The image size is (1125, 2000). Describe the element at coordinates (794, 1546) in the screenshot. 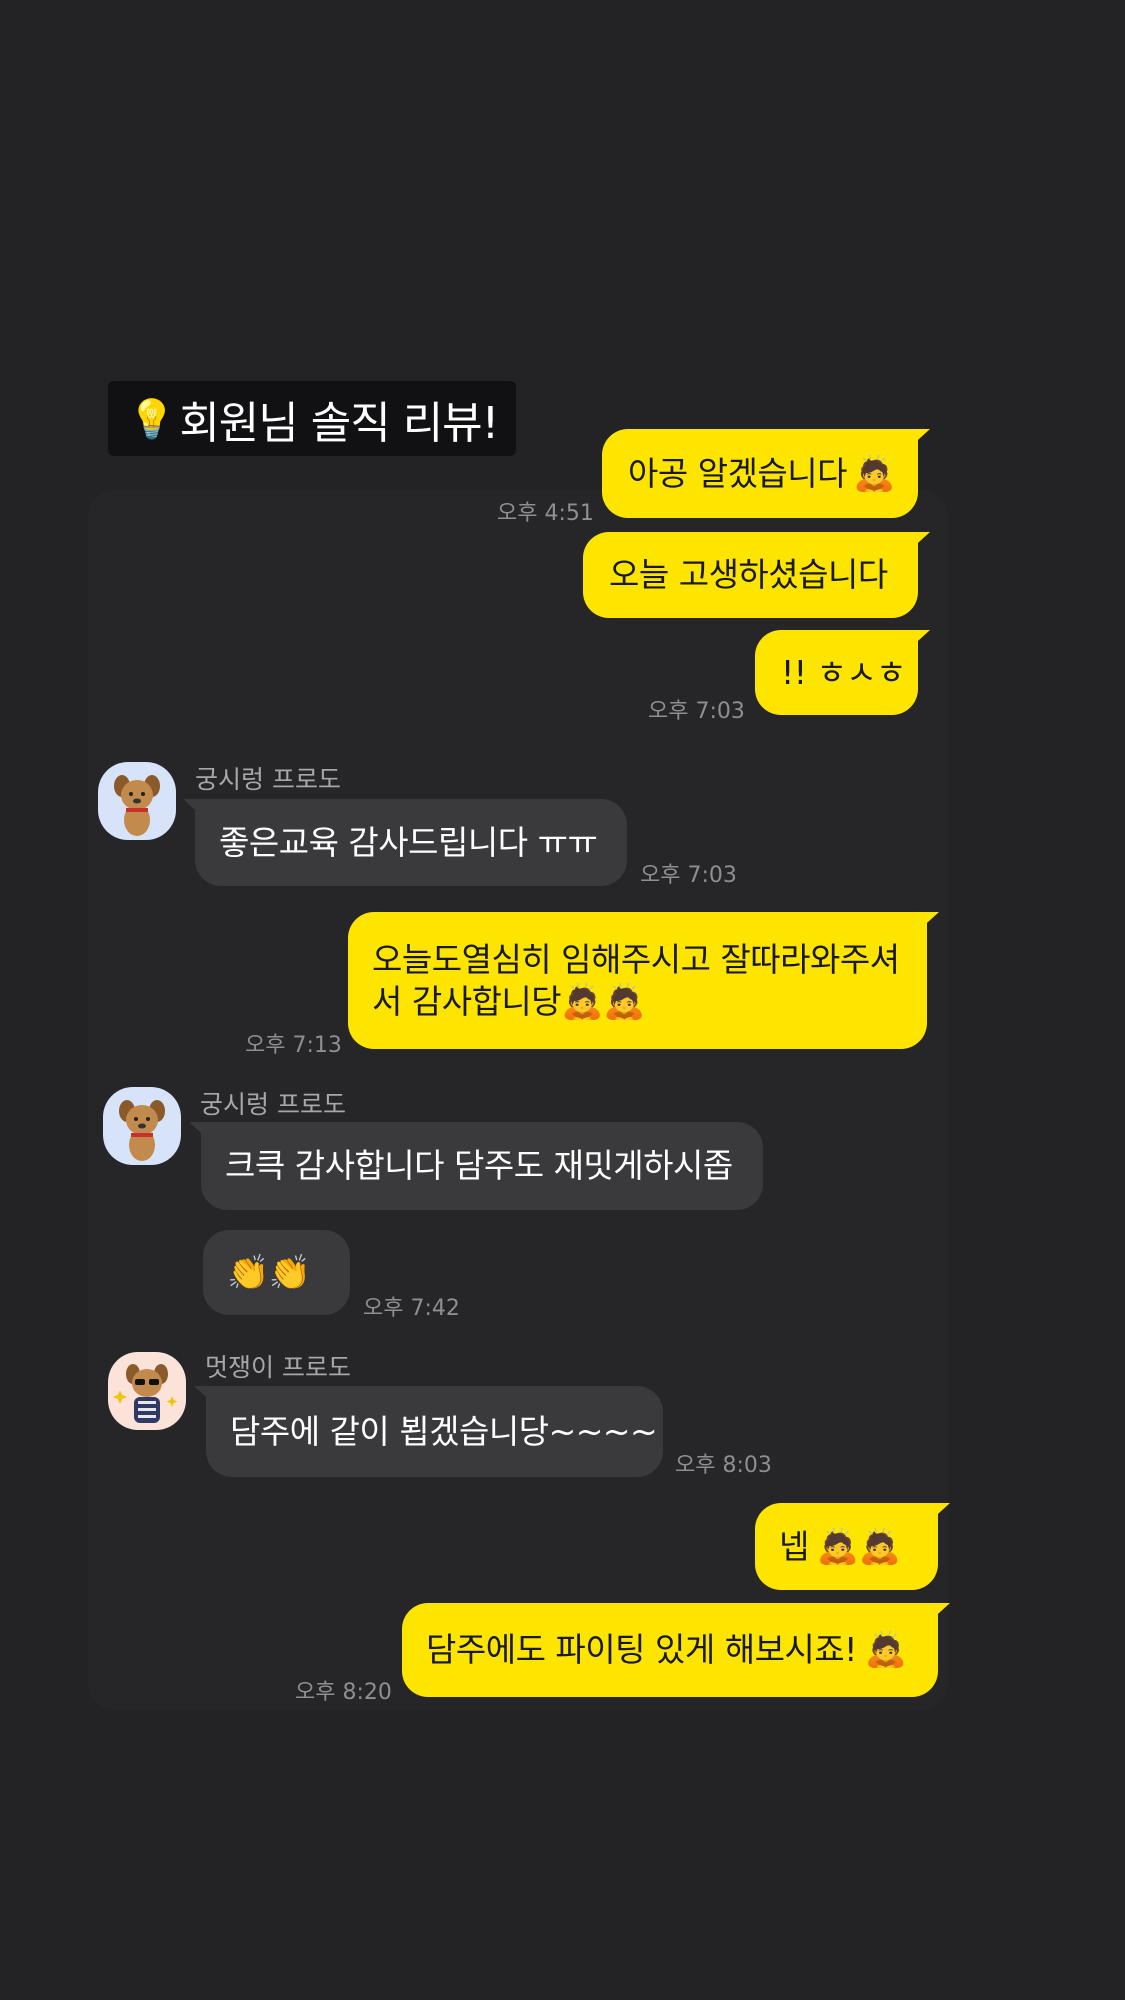

I see `message-text: 넵` at that location.